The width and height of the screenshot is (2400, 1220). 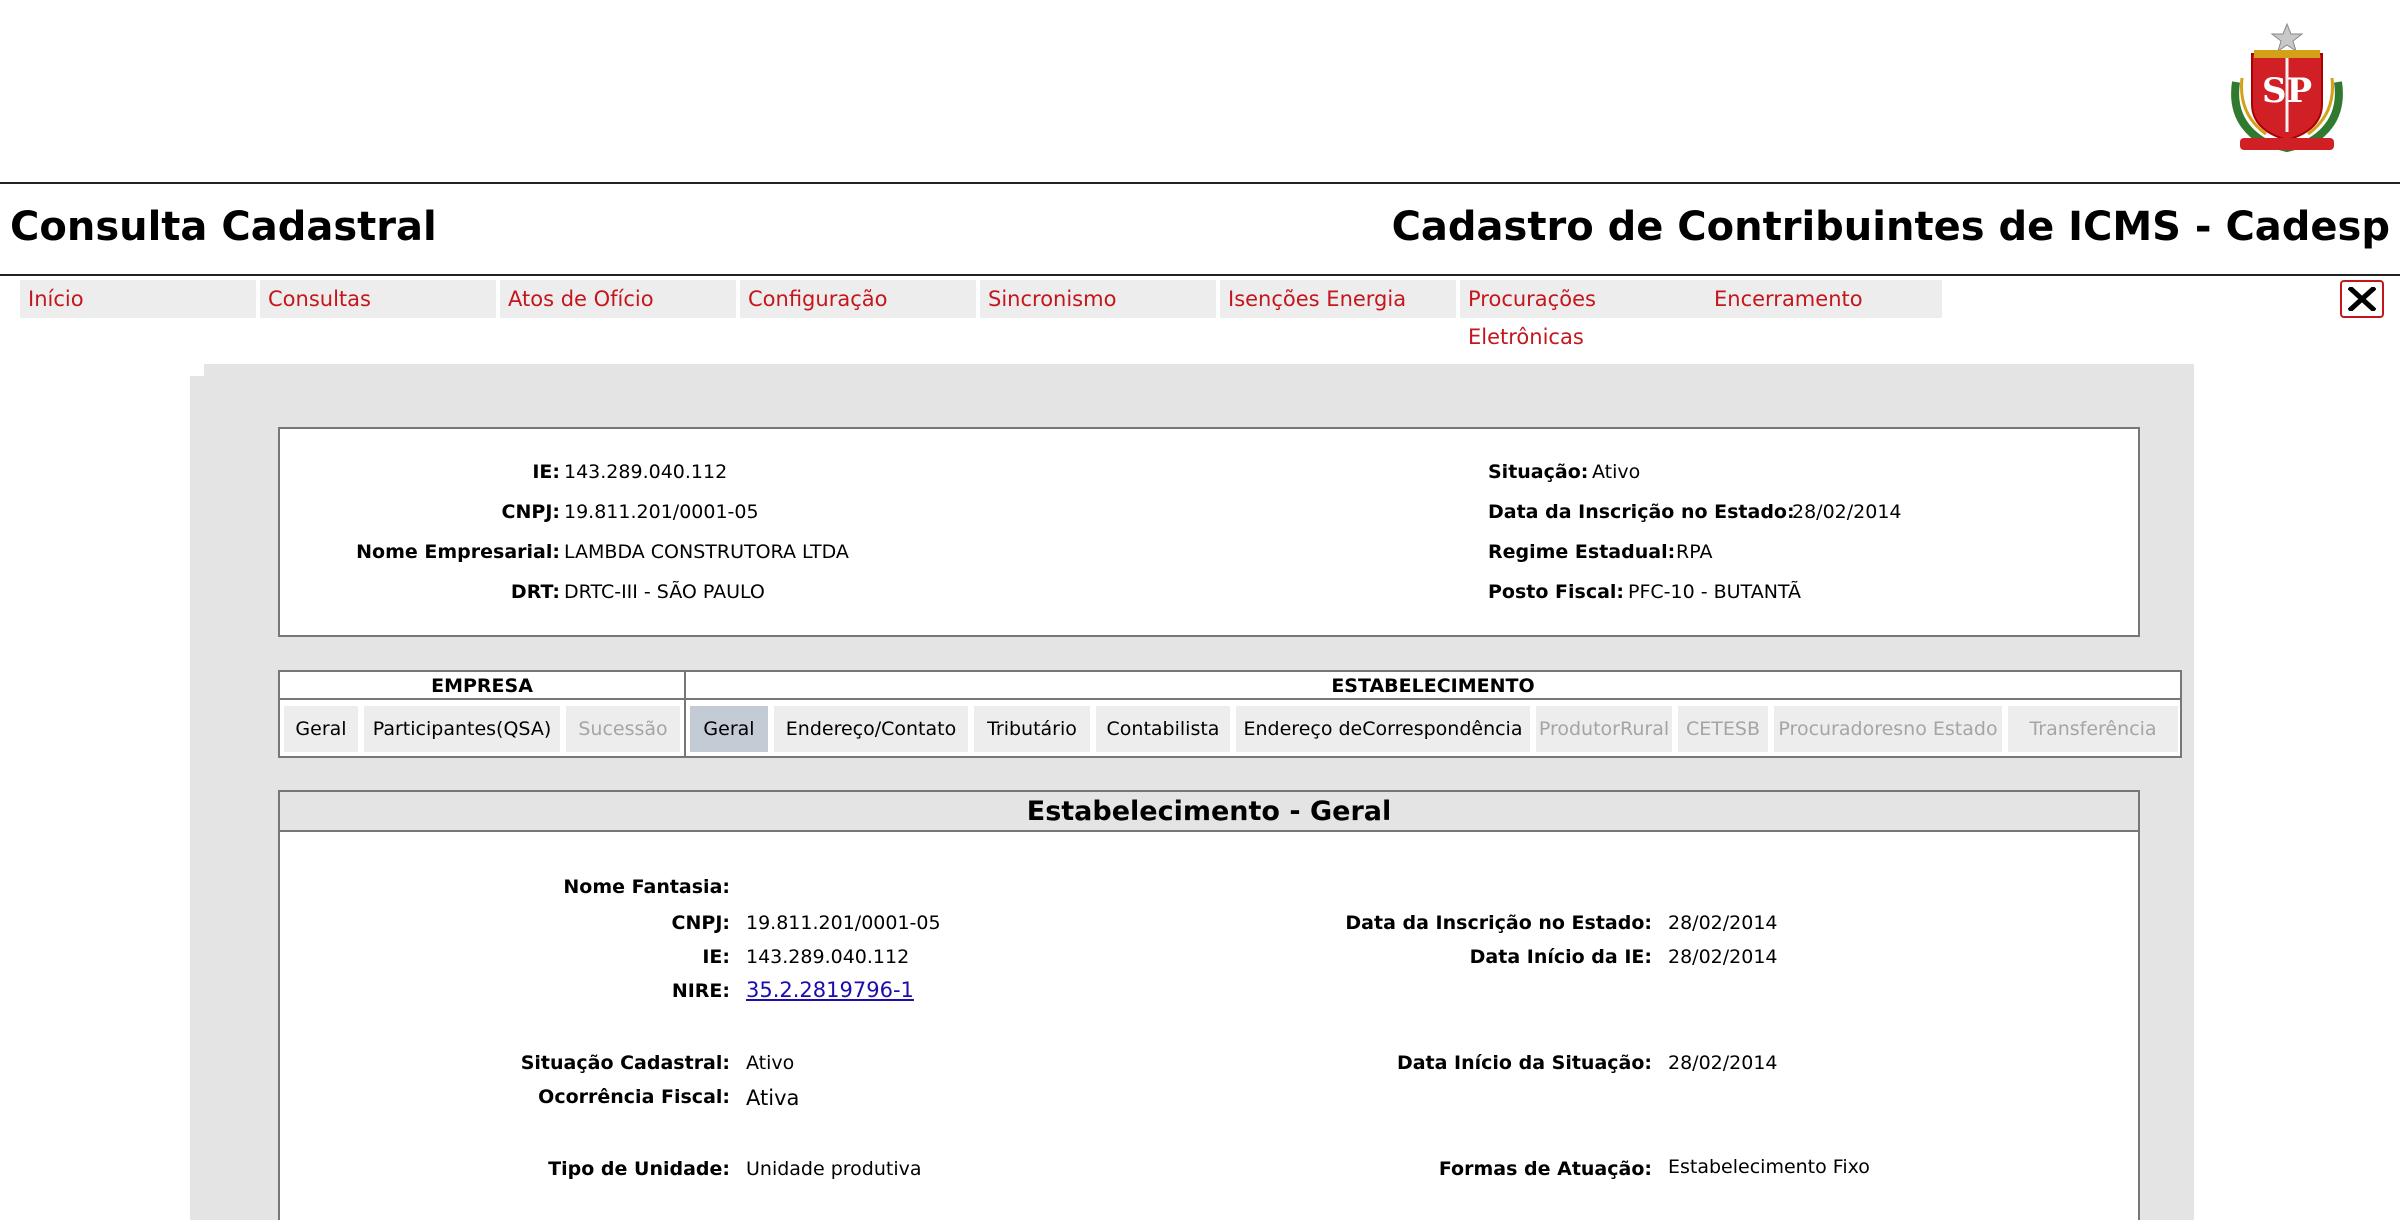 I want to click on menu-item-inicio: Início, so click(x=138, y=299).